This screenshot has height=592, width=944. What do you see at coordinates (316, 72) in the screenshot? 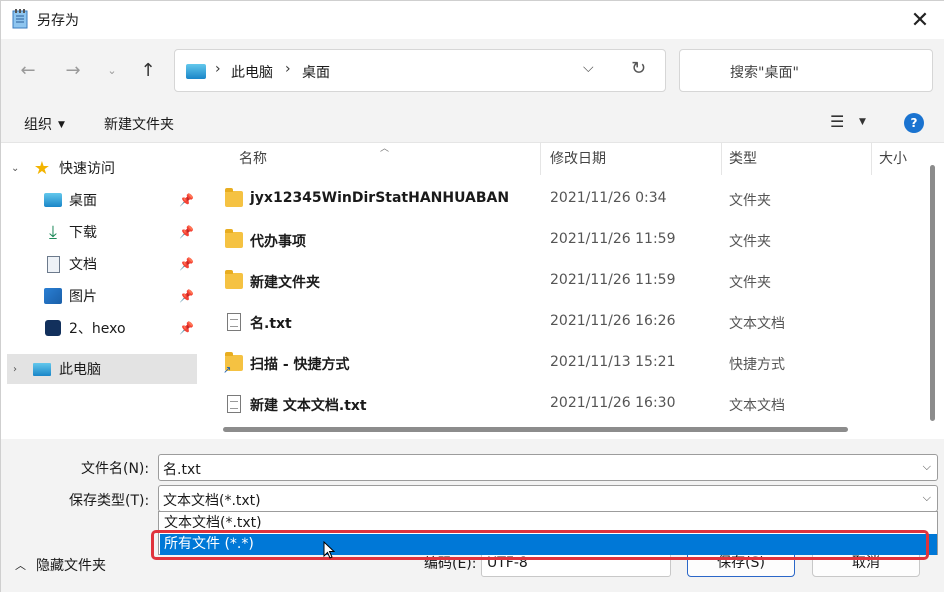
I see `breadcrumb-desktop: 桌面` at bounding box center [316, 72].